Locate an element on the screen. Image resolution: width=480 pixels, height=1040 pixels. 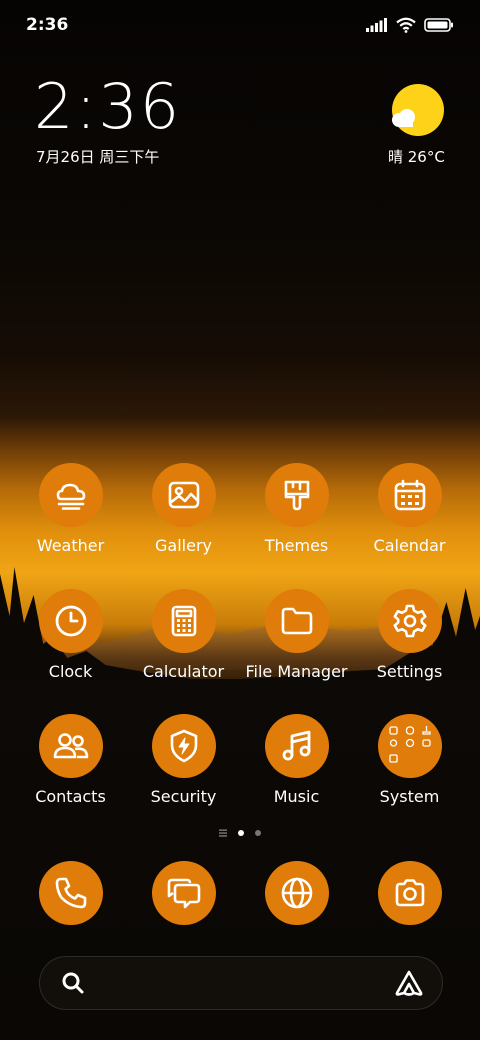
search-icon is located at coordinates (73, 983).